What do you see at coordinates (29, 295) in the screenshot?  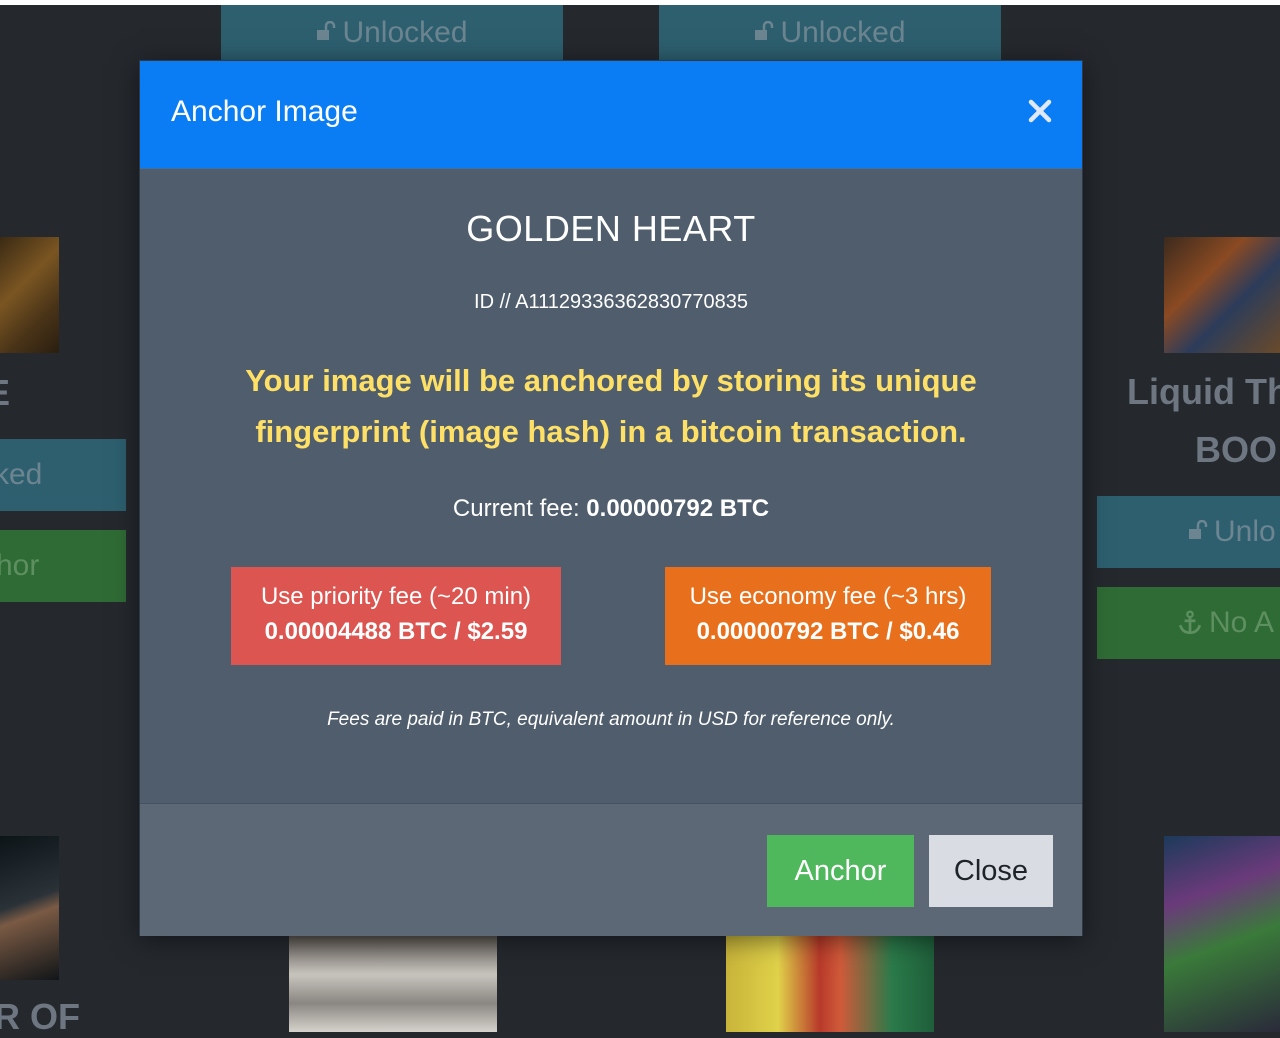 I see `bg-thumbnail-bitcoin` at bounding box center [29, 295].